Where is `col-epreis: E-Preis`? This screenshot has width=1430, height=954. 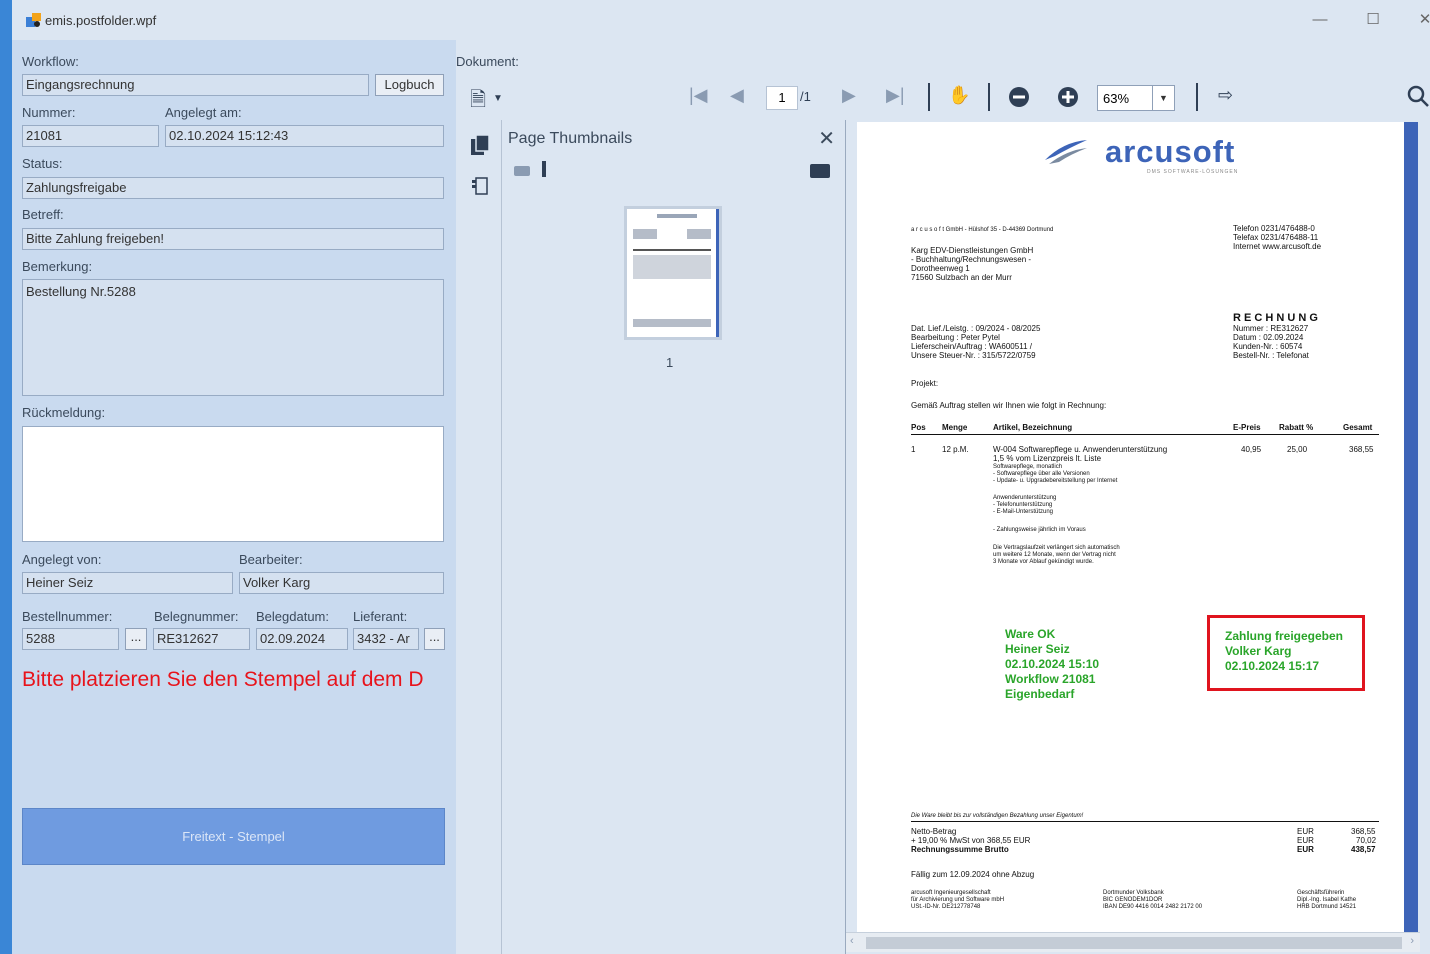
col-epreis: E-Preis is located at coordinates (1247, 427).